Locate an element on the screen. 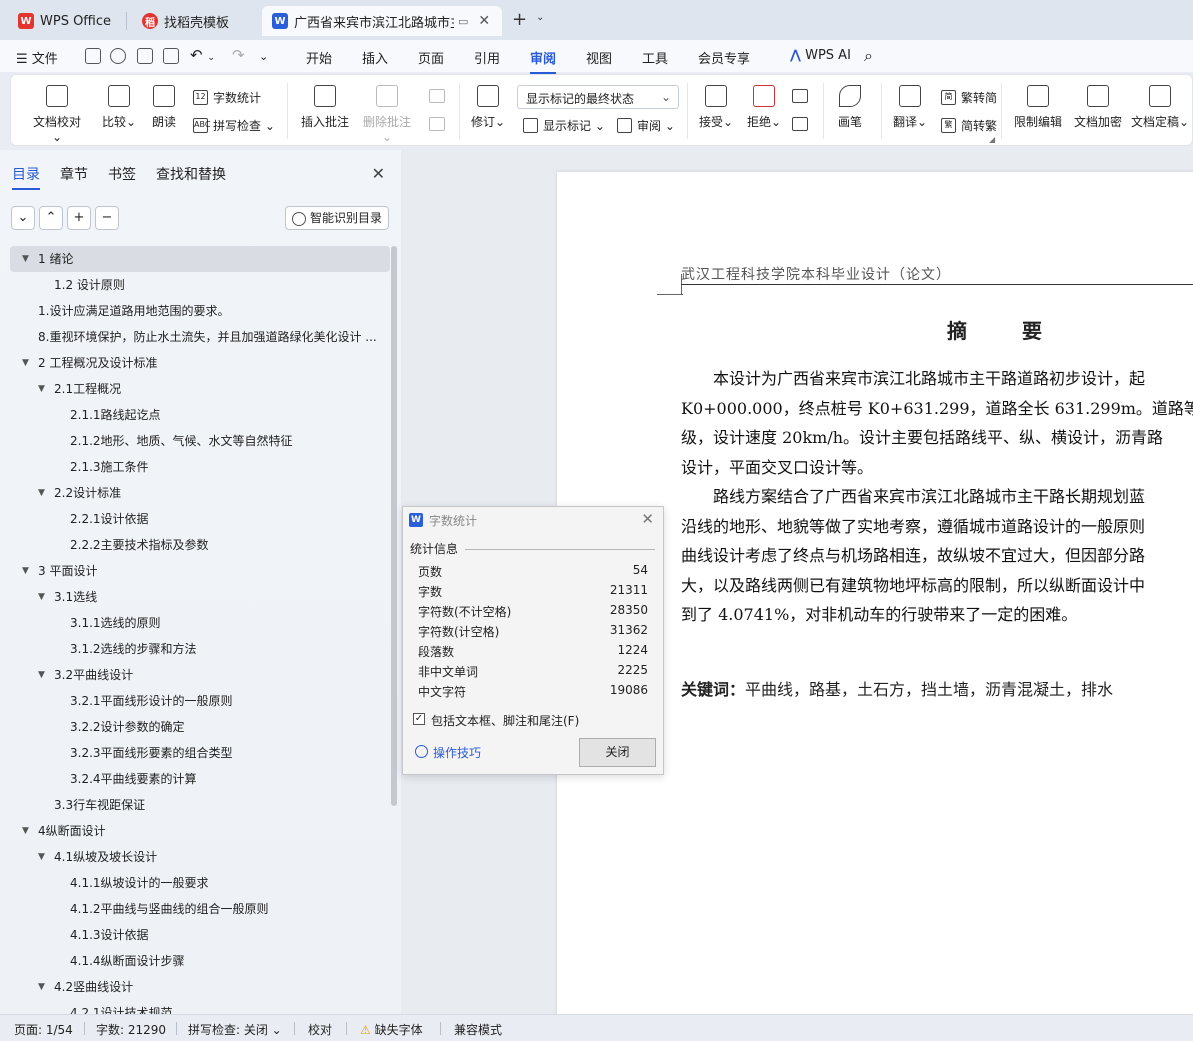 This screenshot has height=1041, width=1193. compare-button: 比较⌄ is located at coordinates (119, 107).